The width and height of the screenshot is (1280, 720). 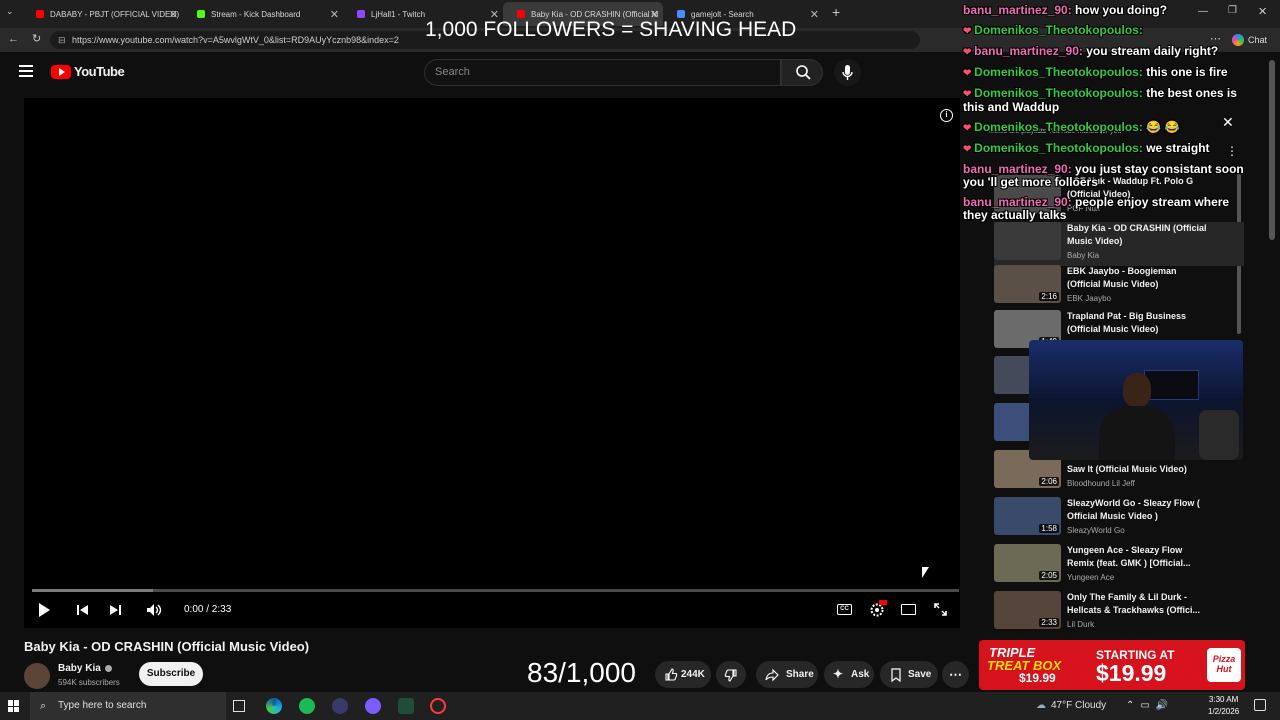 What do you see at coordinates (909, 674) in the screenshot?
I see `save-button: Save` at bounding box center [909, 674].